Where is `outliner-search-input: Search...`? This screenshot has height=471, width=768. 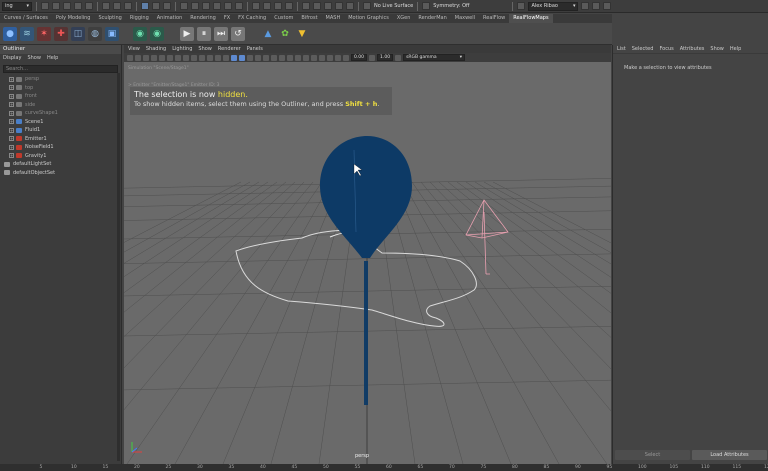
outliner-search-input: Search... is located at coordinates (60, 69).